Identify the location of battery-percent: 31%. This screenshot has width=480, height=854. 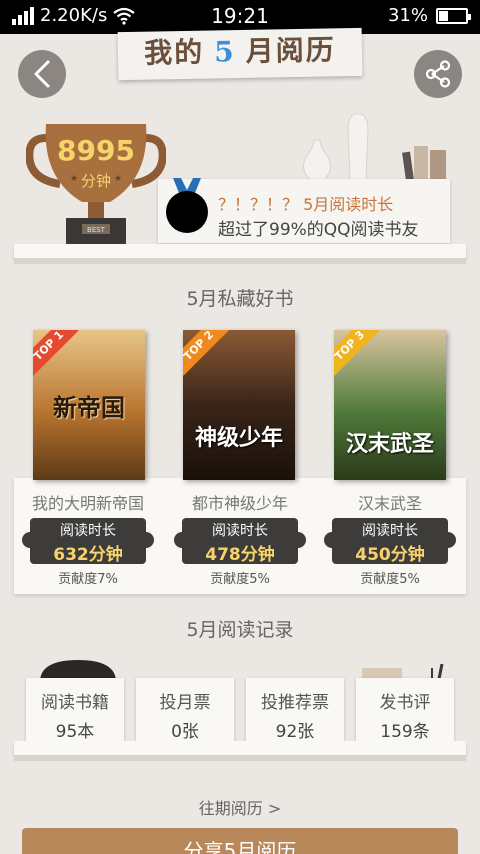
(407, 15).